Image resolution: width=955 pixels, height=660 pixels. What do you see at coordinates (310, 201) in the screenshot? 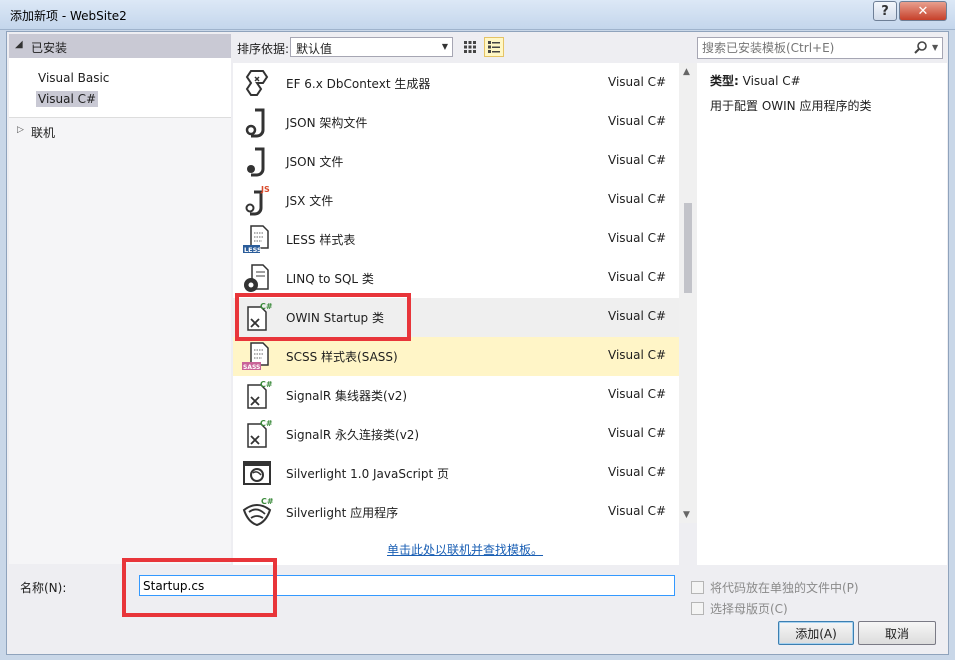
I see `template-name: JSX 文件` at bounding box center [310, 201].